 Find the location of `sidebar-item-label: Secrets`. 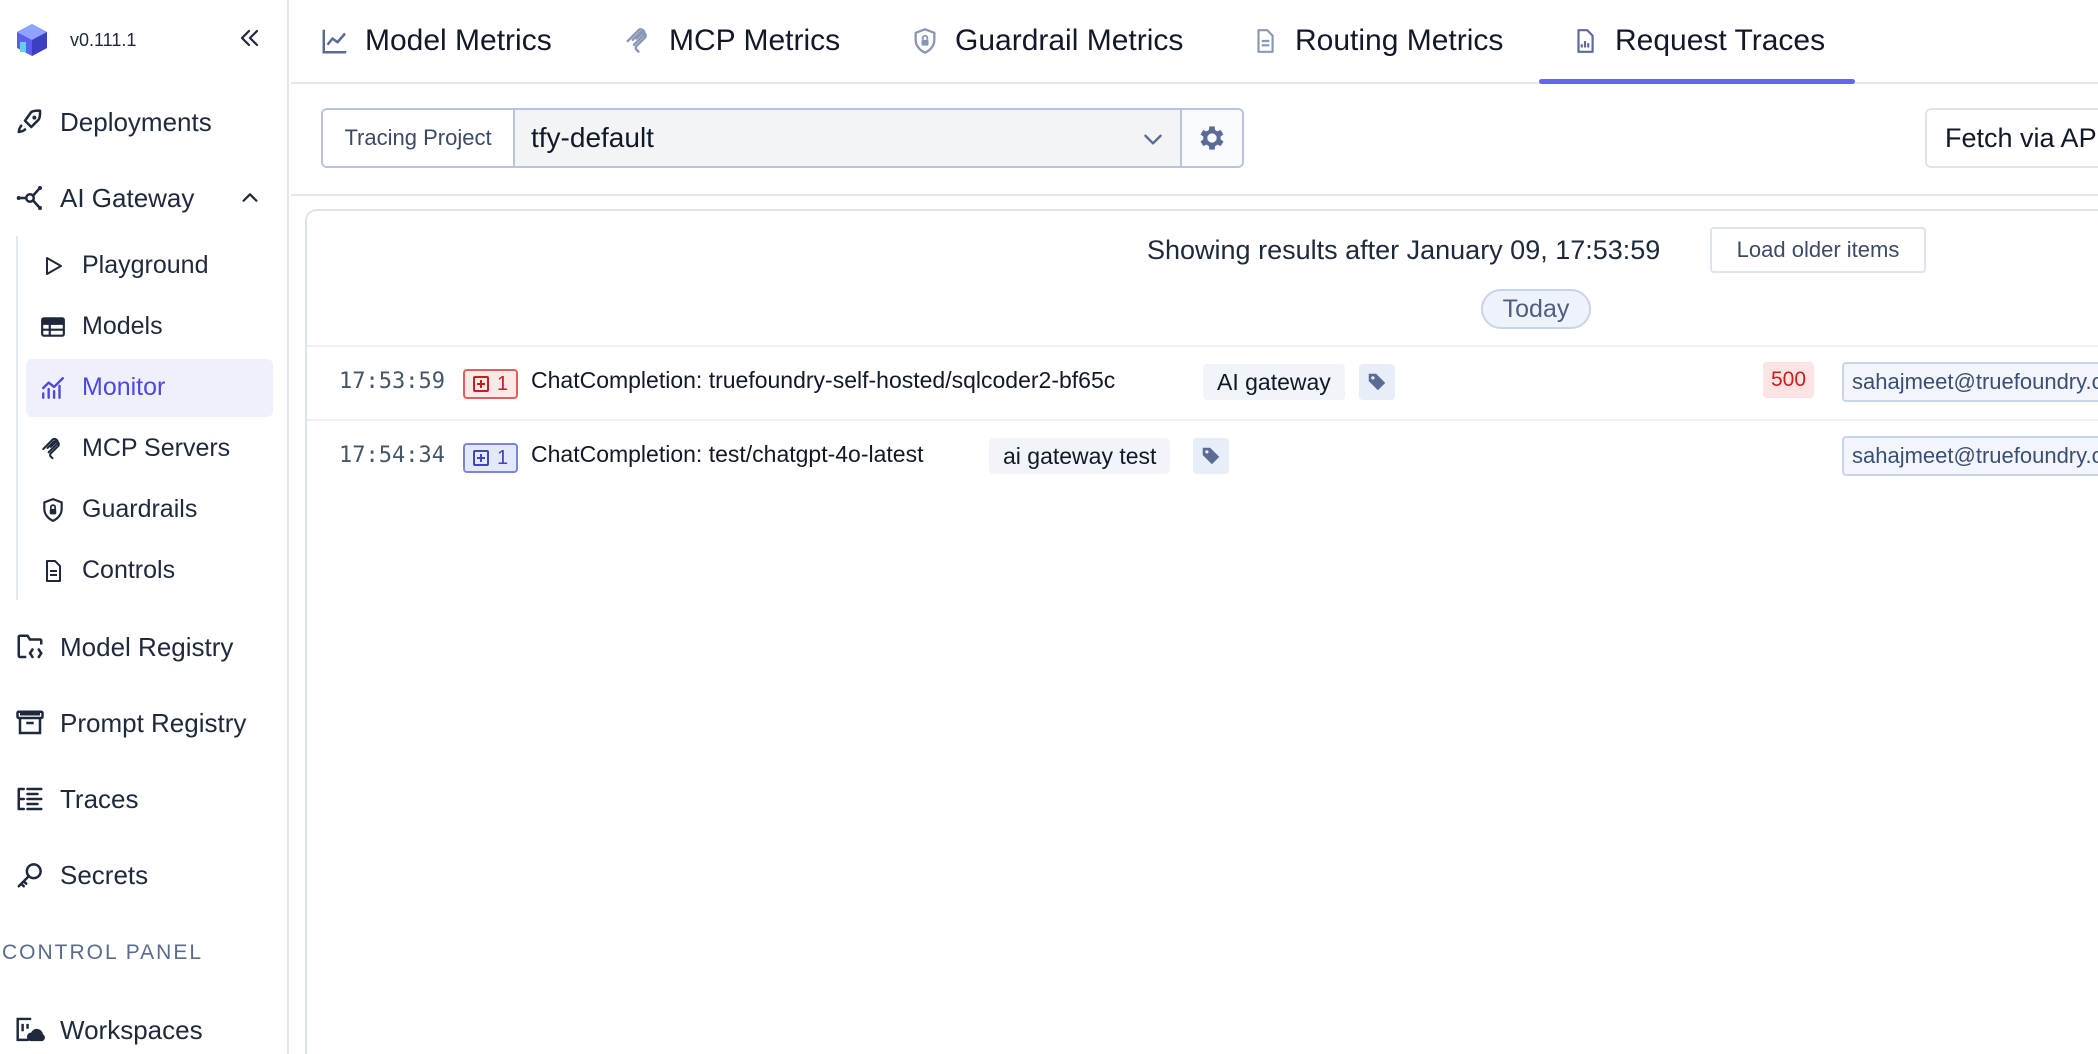

sidebar-item-label: Secrets is located at coordinates (104, 874).